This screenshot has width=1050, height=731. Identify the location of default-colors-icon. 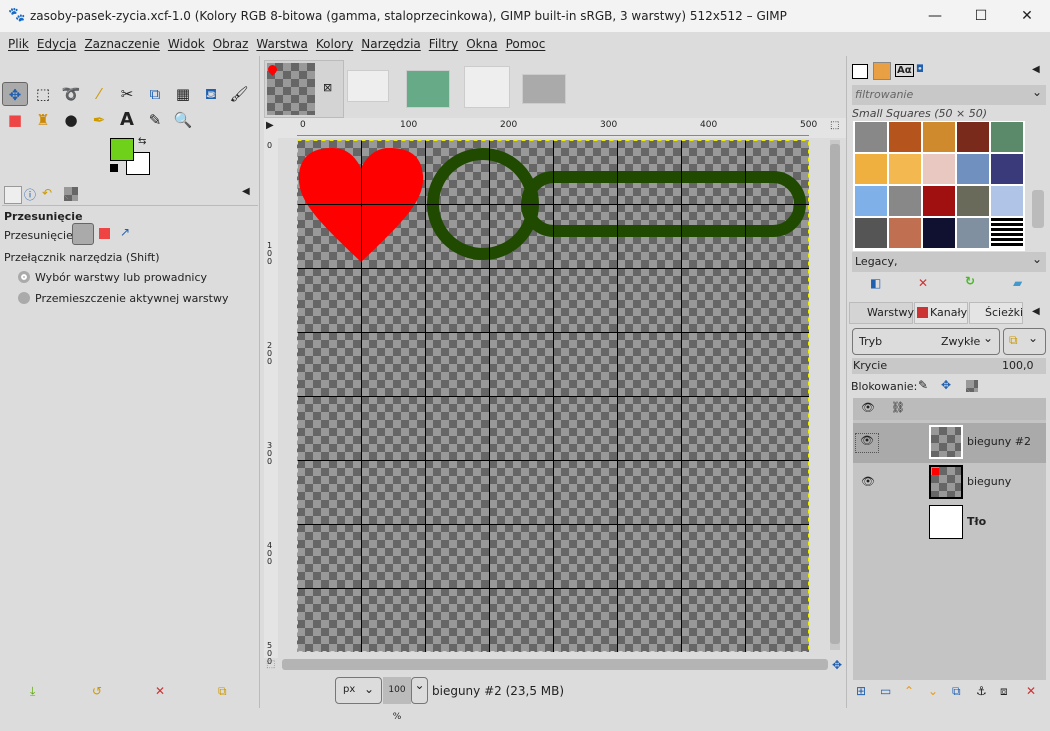
(114, 168).